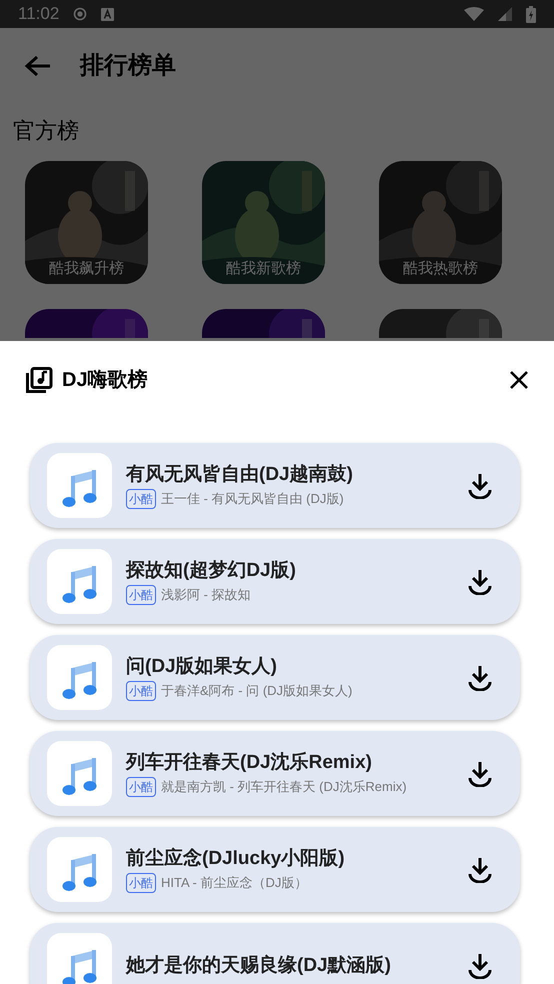 The width and height of the screenshot is (554, 984). Describe the element at coordinates (519, 380) in the screenshot. I see `close-icon` at that location.